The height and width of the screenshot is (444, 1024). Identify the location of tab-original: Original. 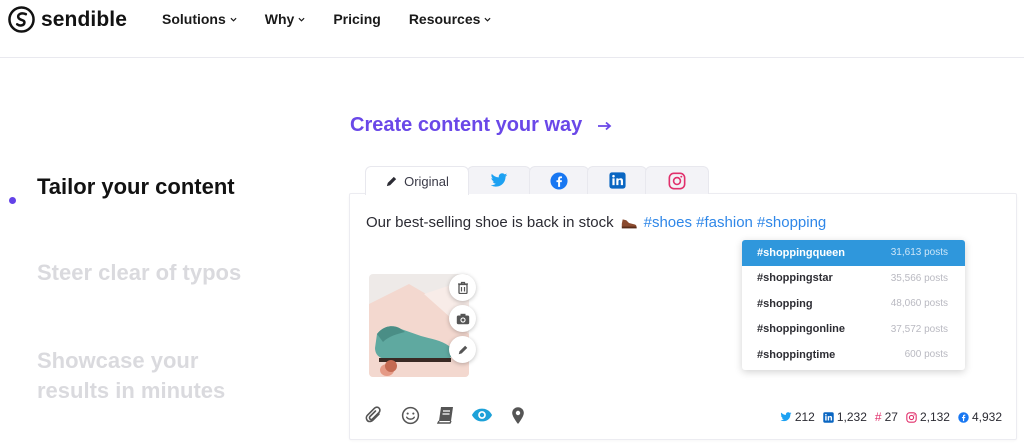
(417, 180).